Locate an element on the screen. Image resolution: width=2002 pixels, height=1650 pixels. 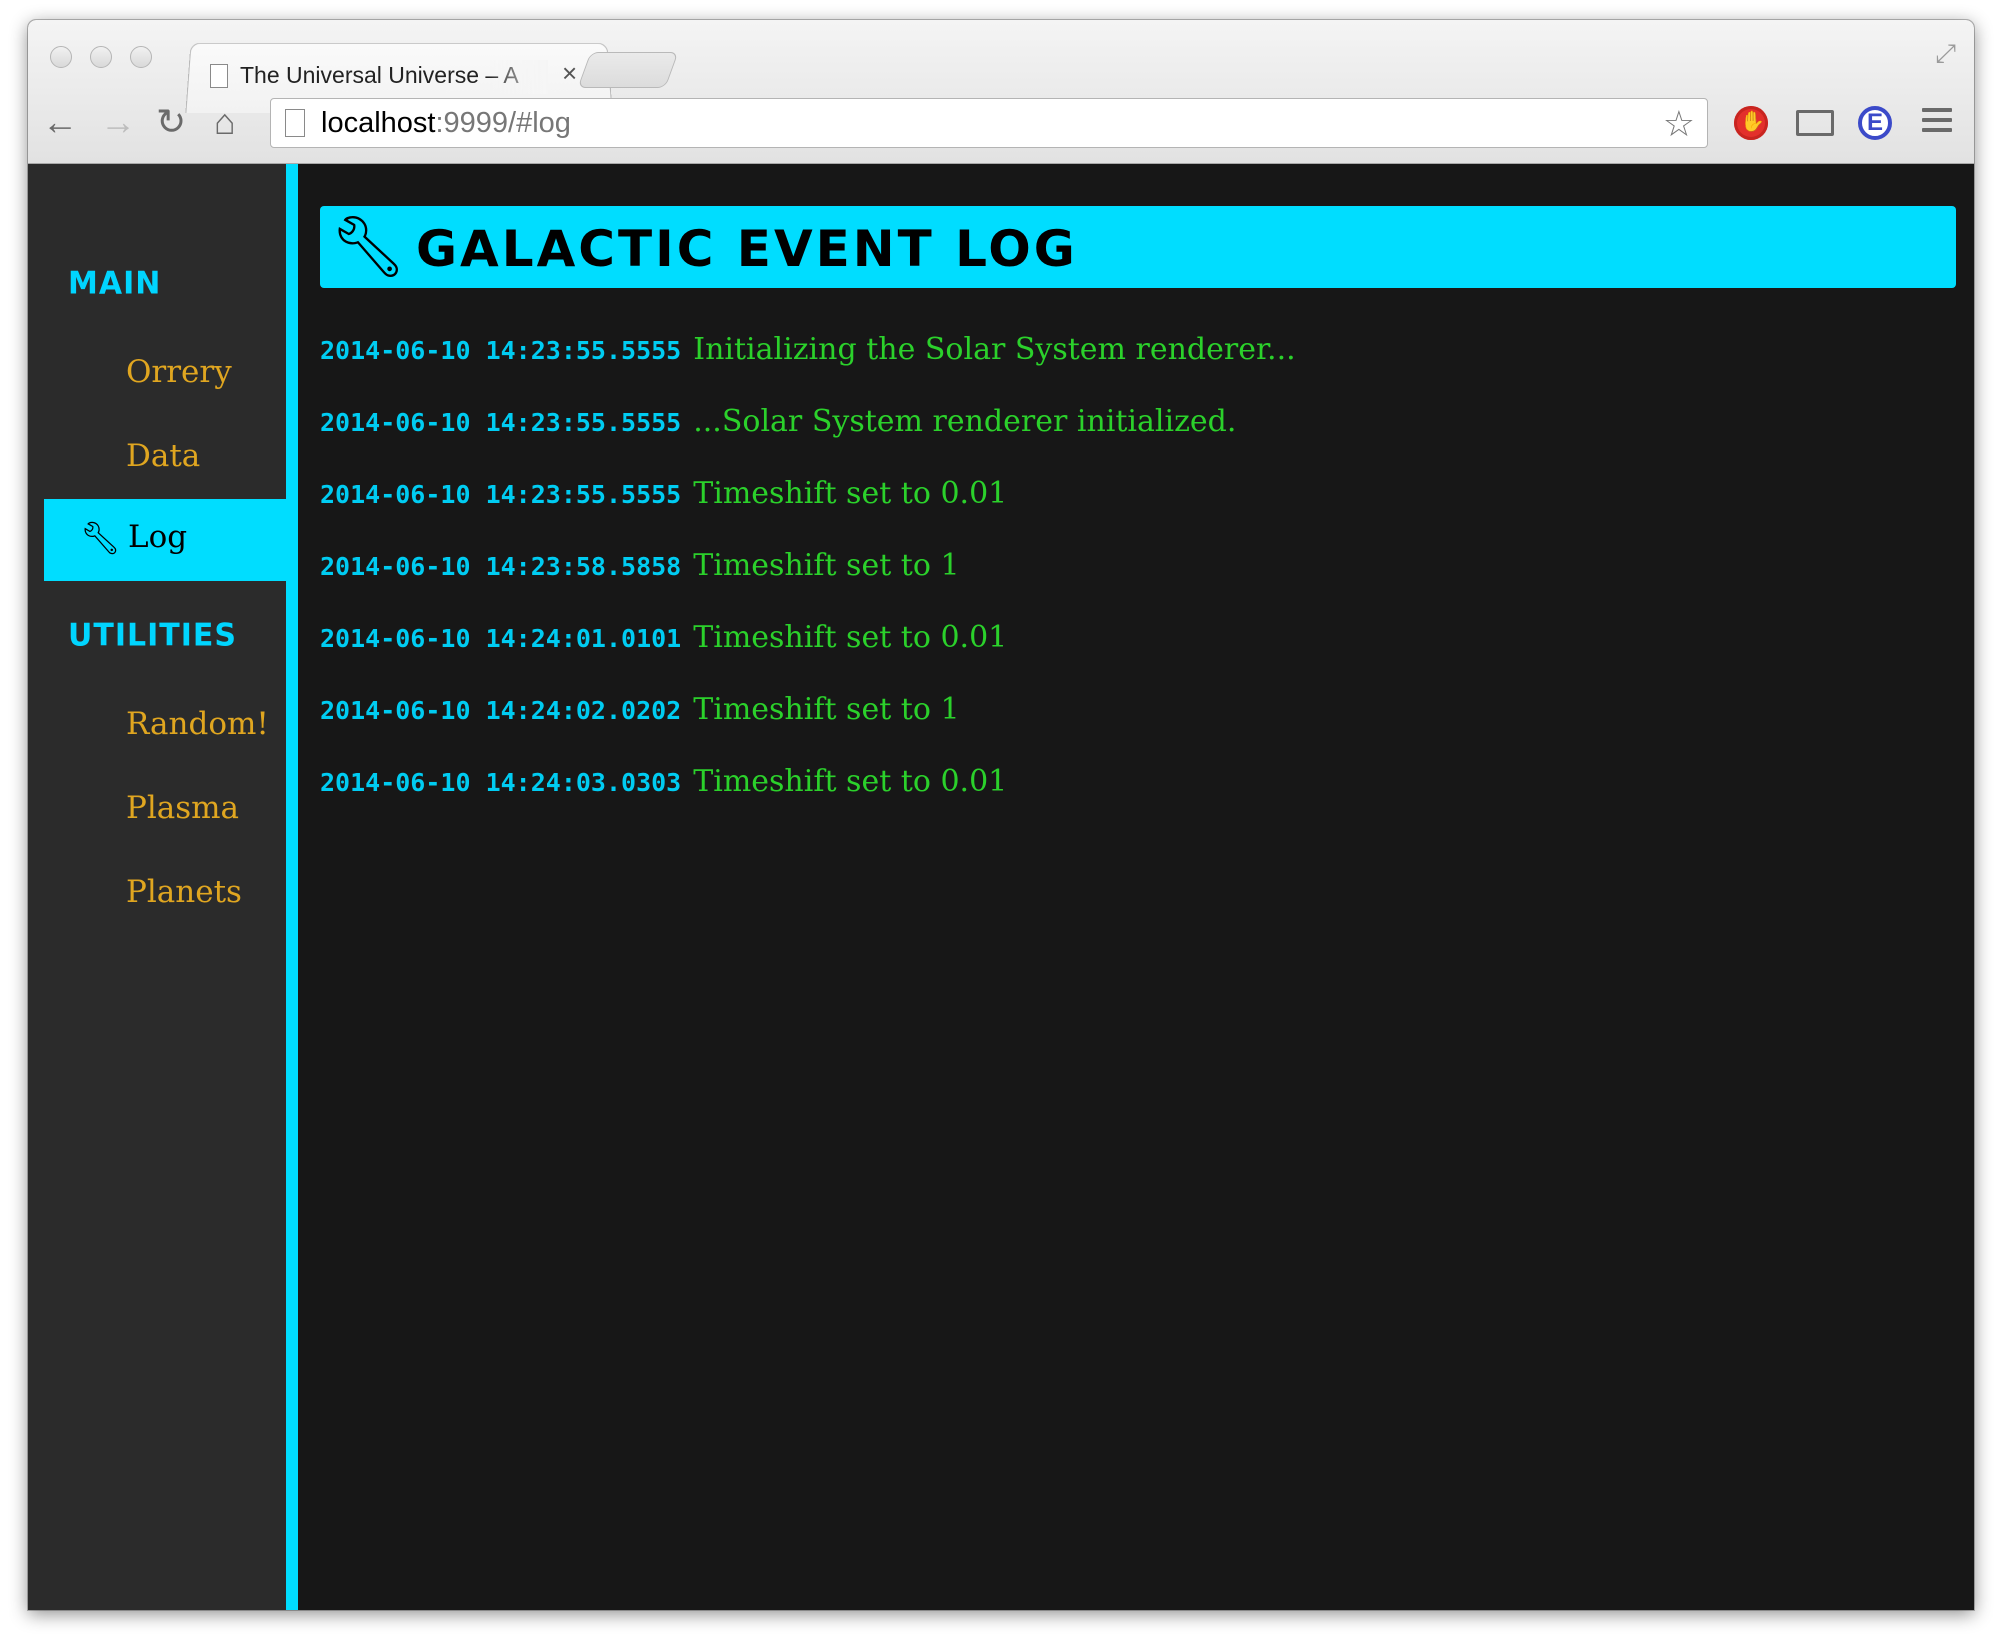
section-heading-utilities: UTILITIES is located at coordinates (152, 635).